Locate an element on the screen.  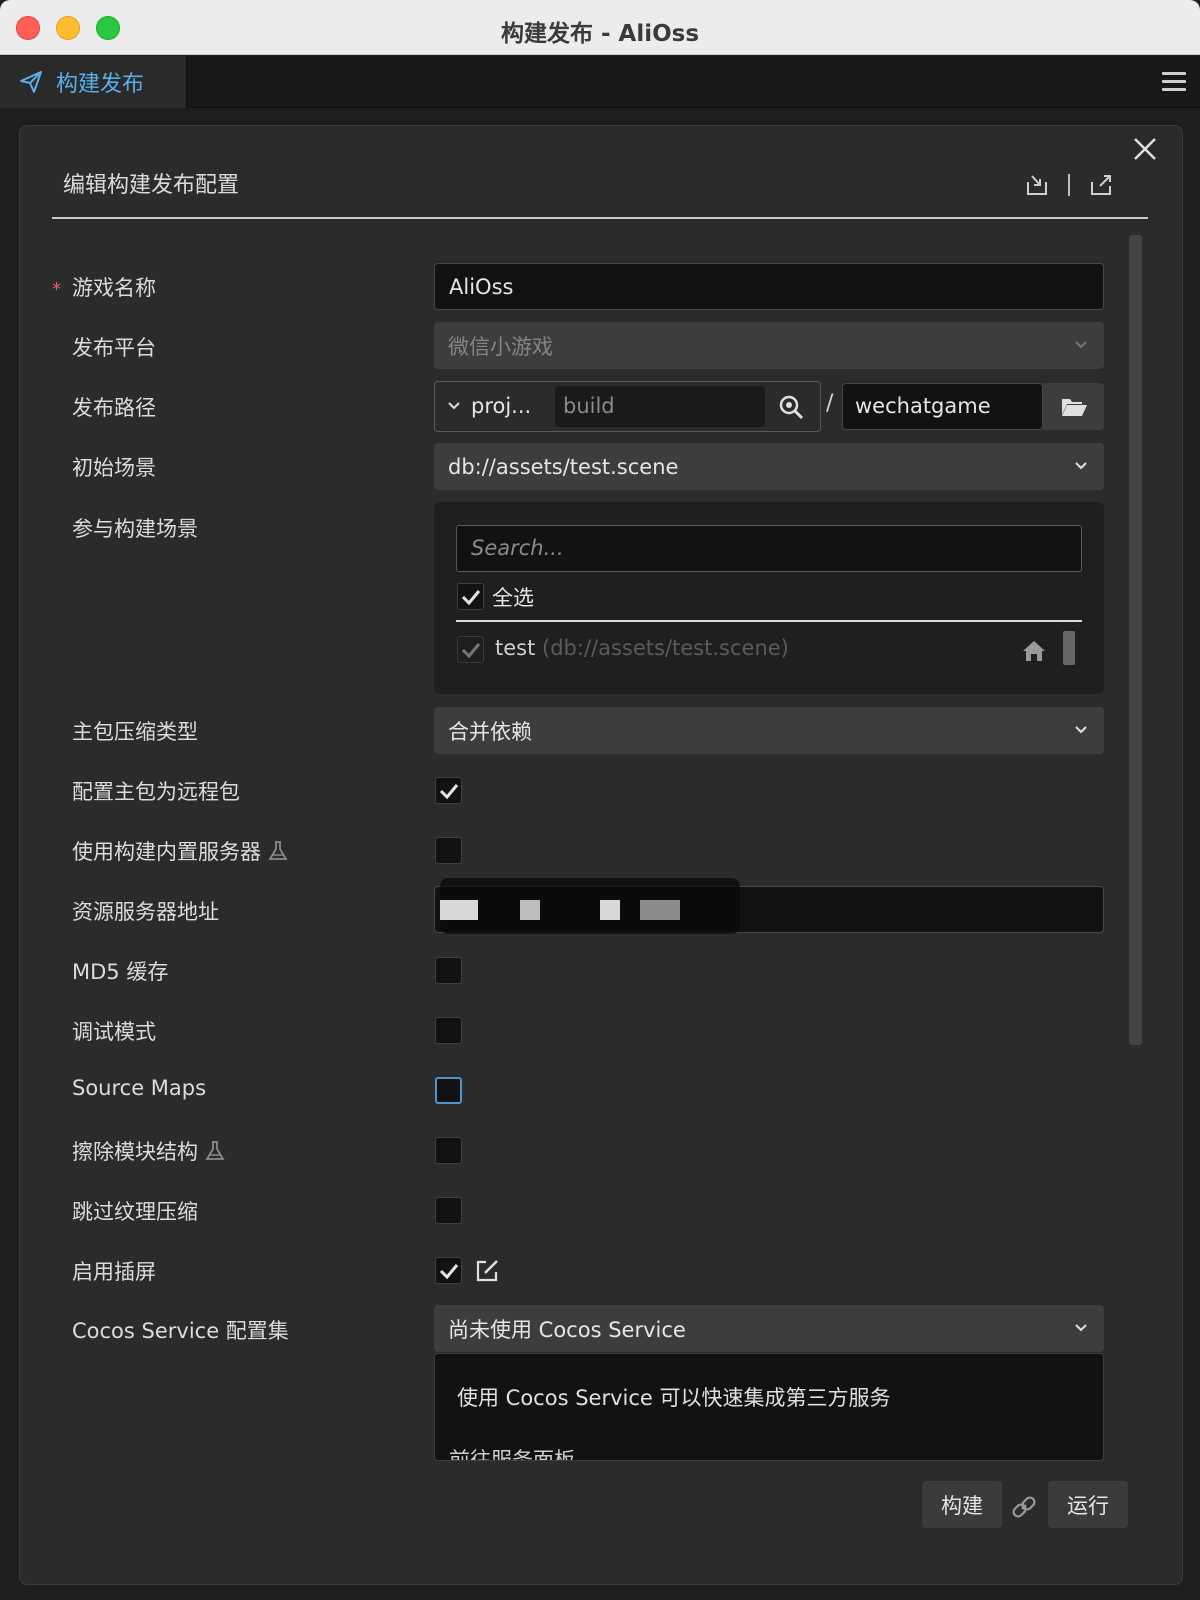
hamburger-menu-icon is located at coordinates (1174, 82).